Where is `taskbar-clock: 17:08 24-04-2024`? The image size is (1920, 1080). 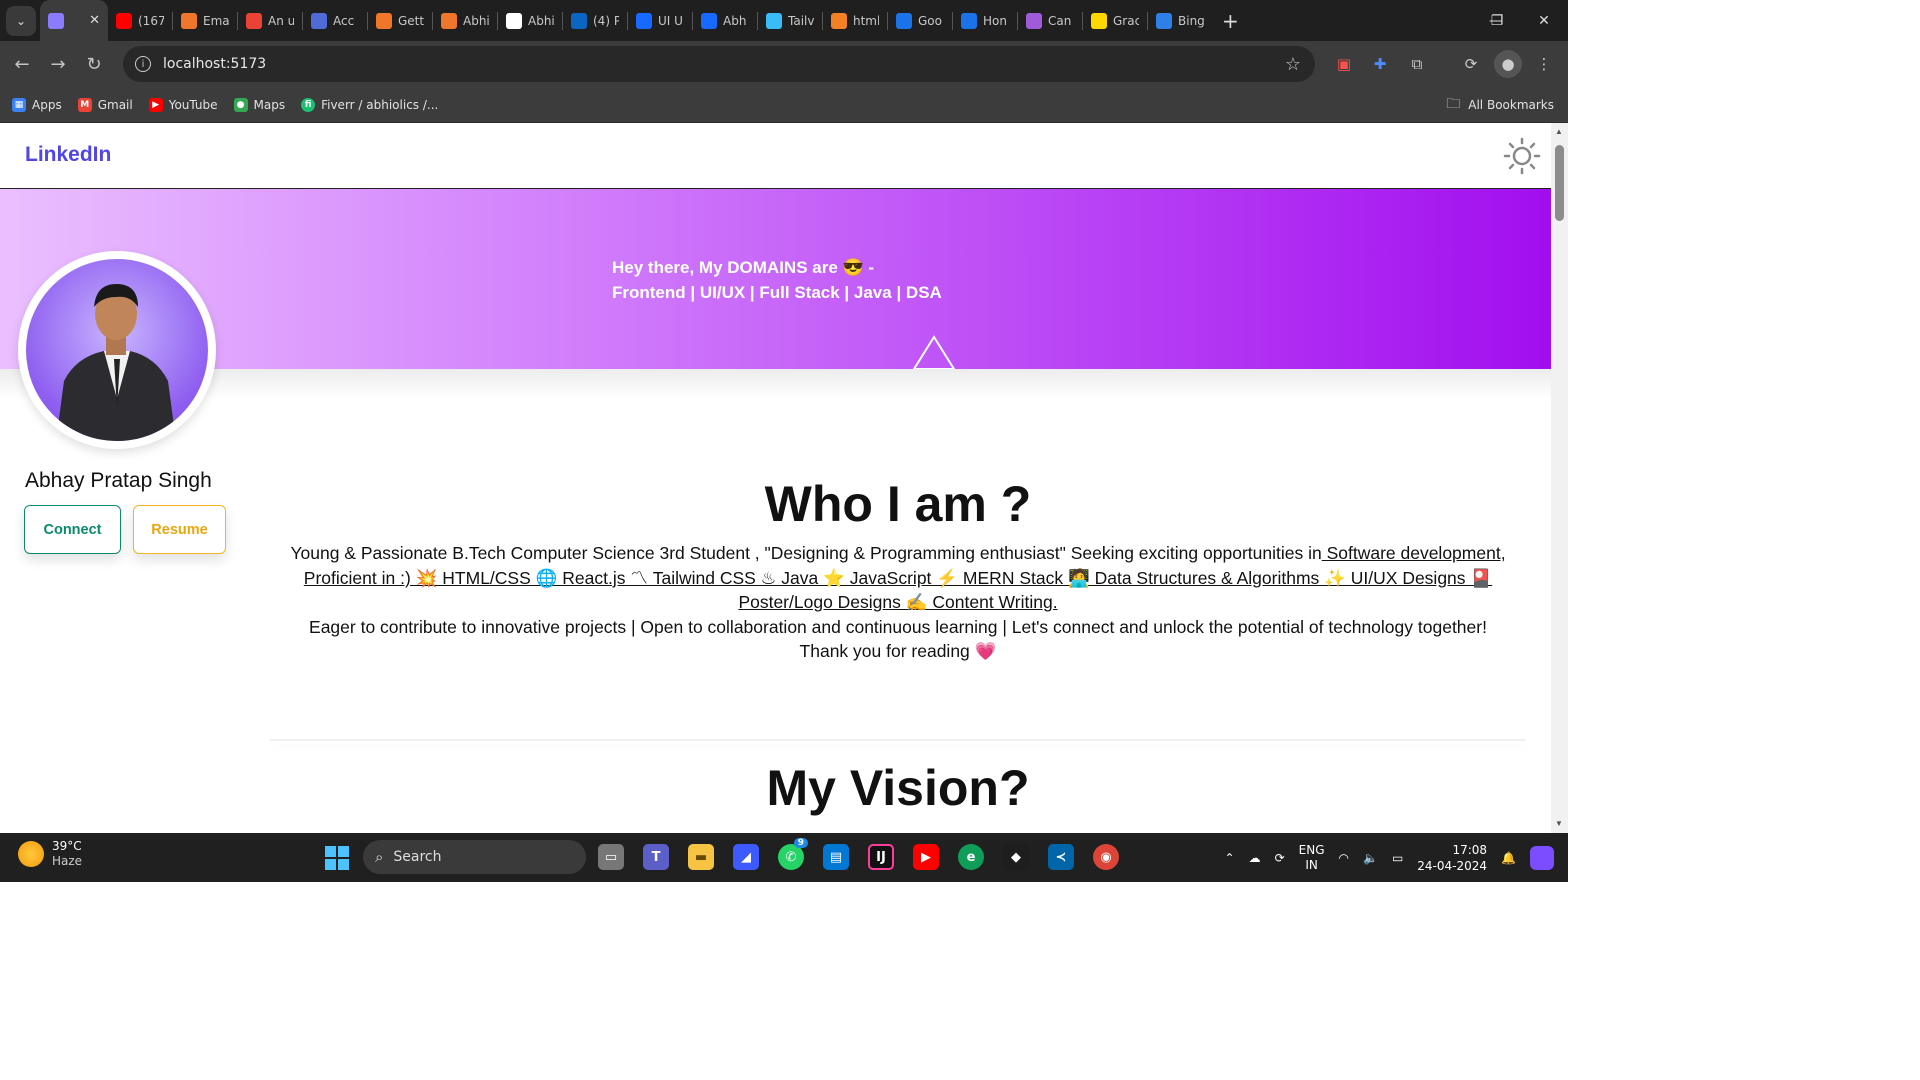
taskbar-clock: 17:08 24-04-2024 is located at coordinates (1452, 858).